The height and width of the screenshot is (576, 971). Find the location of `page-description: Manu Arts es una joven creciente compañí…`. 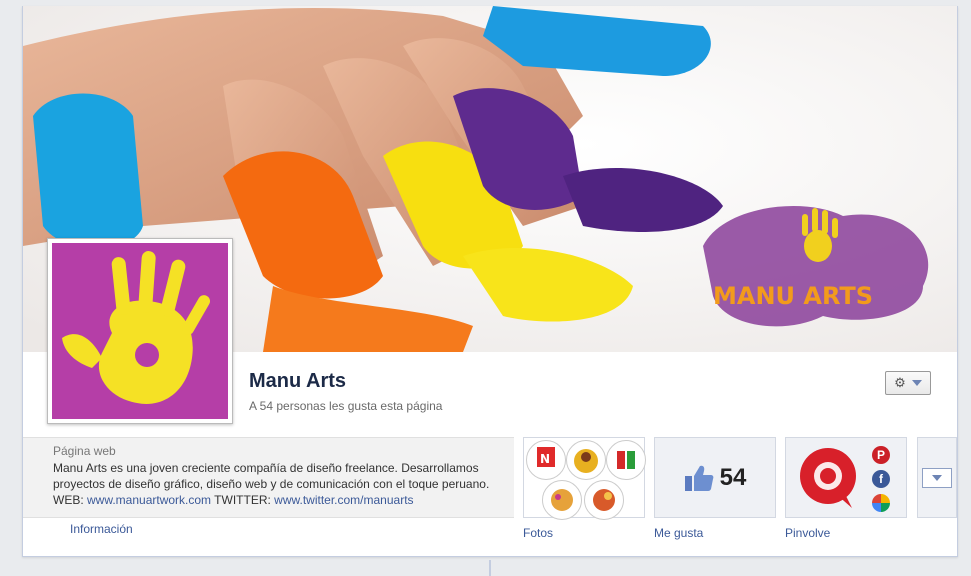

page-description: Manu Arts es una joven creciente compañí… is located at coordinates (277, 484).